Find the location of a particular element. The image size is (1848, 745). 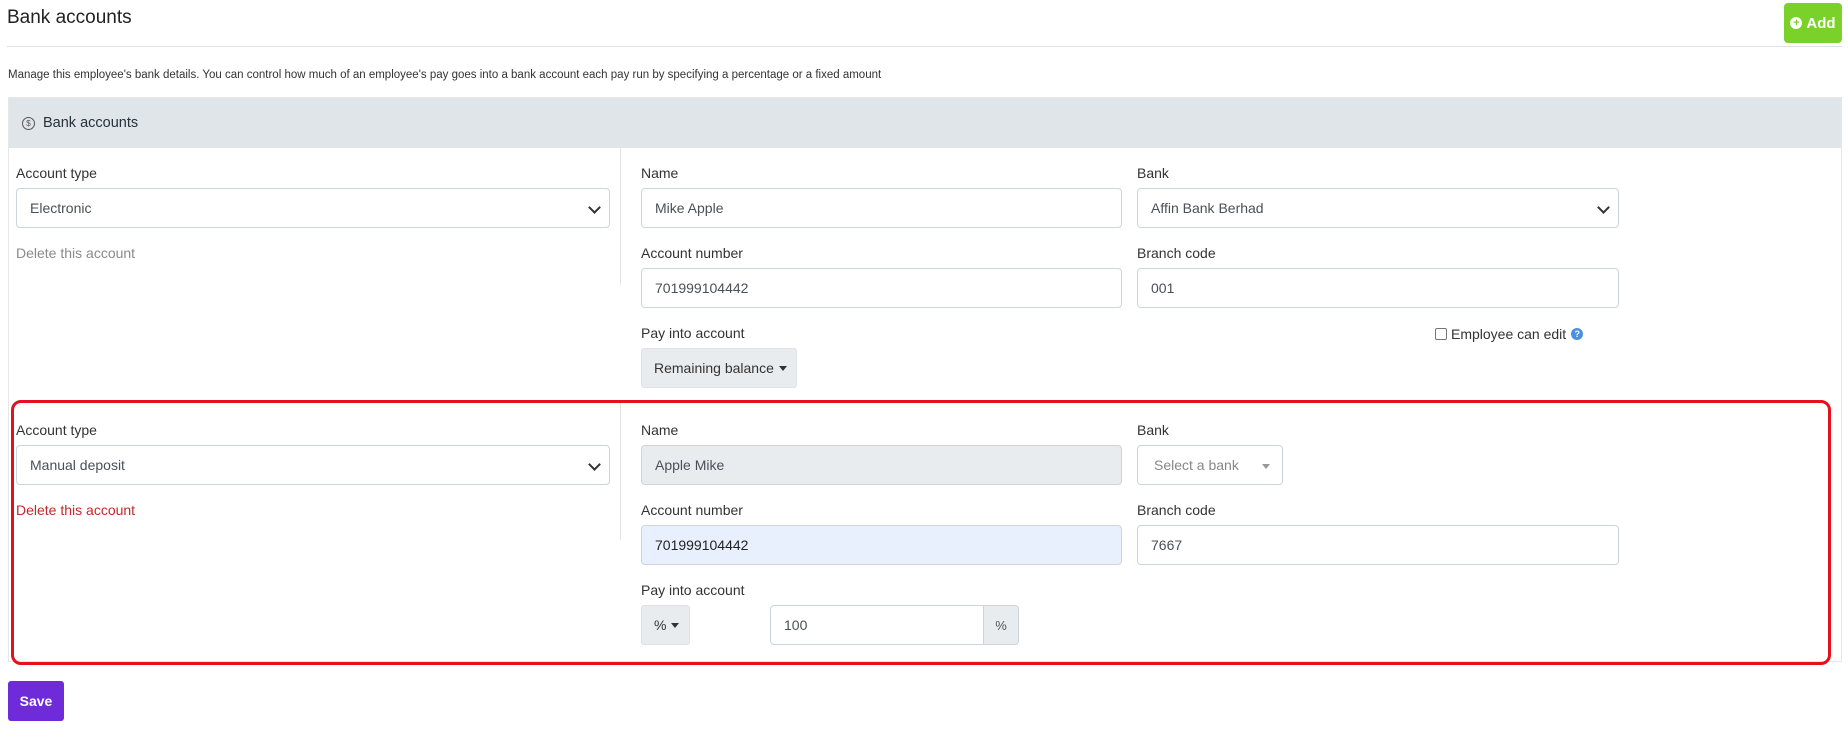

plus-circle-icon: + is located at coordinates (1796, 23).